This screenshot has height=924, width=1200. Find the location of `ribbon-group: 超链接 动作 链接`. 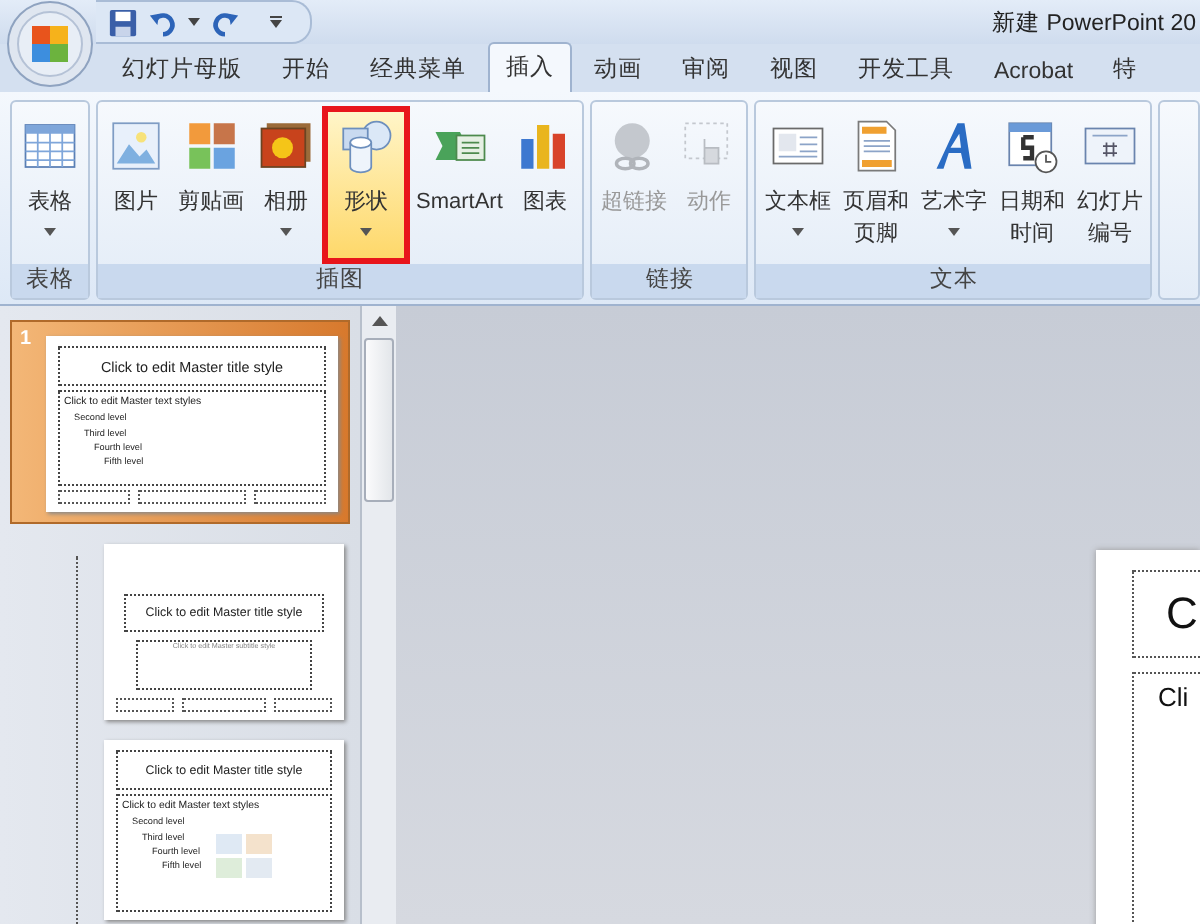

ribbon-group: 超链接 动作 链接 is located at coordinates (669, 200).